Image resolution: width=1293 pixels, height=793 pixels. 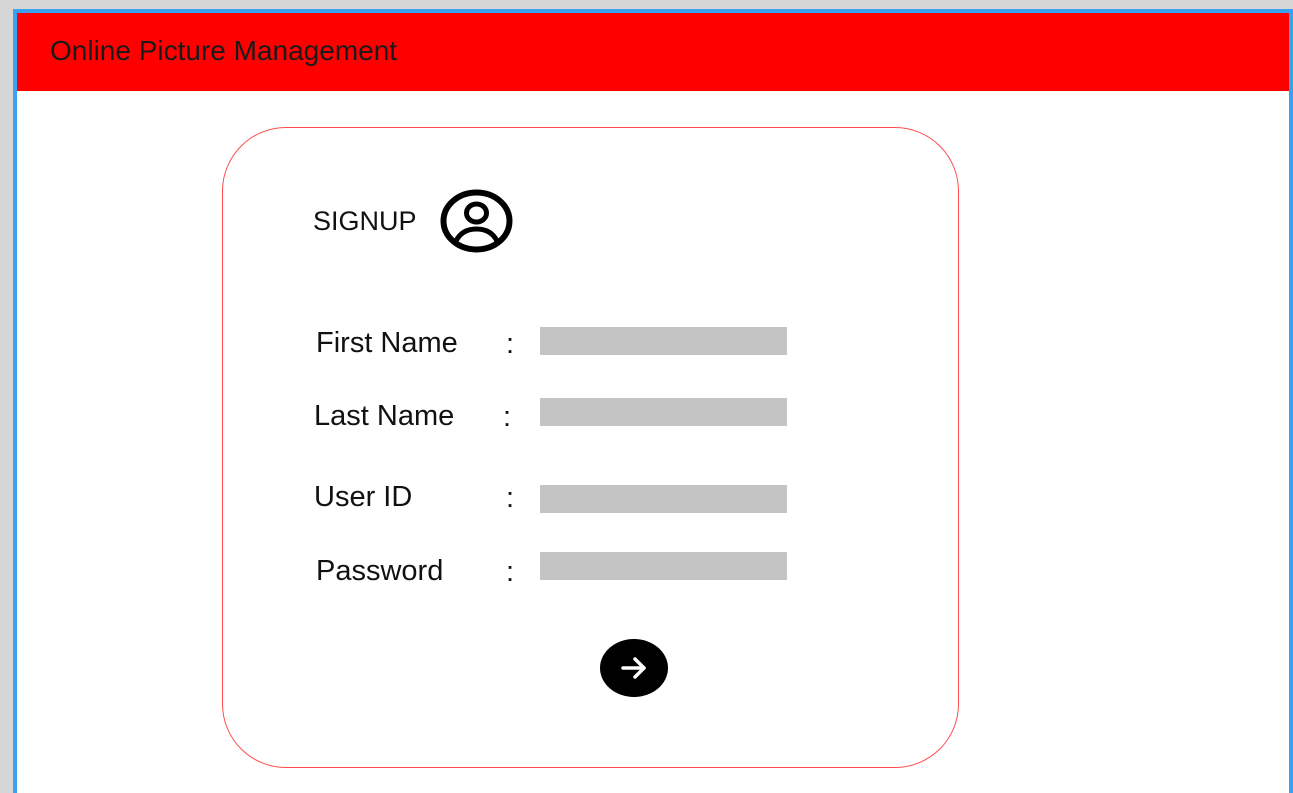 I want to click on arrow-right-icon, so click(x=633, y=668).